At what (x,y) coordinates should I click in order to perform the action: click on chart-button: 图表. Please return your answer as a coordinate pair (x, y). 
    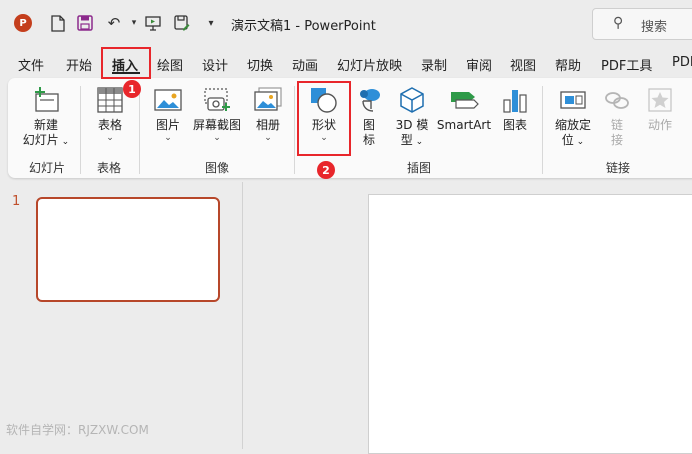
    Looking at the image, I should click on (515, 109).